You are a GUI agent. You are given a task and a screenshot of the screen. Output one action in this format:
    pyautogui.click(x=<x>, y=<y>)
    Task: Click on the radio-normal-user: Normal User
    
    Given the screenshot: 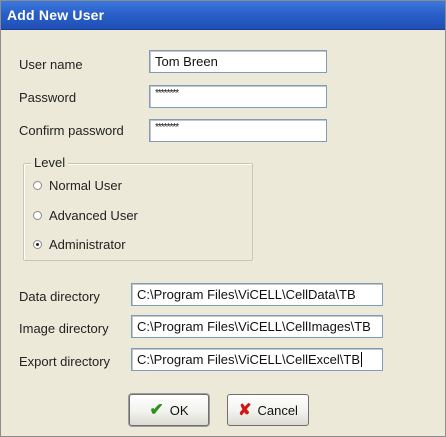 What is the action you would take?
    pyautogui.click(x=77, y=185)
    